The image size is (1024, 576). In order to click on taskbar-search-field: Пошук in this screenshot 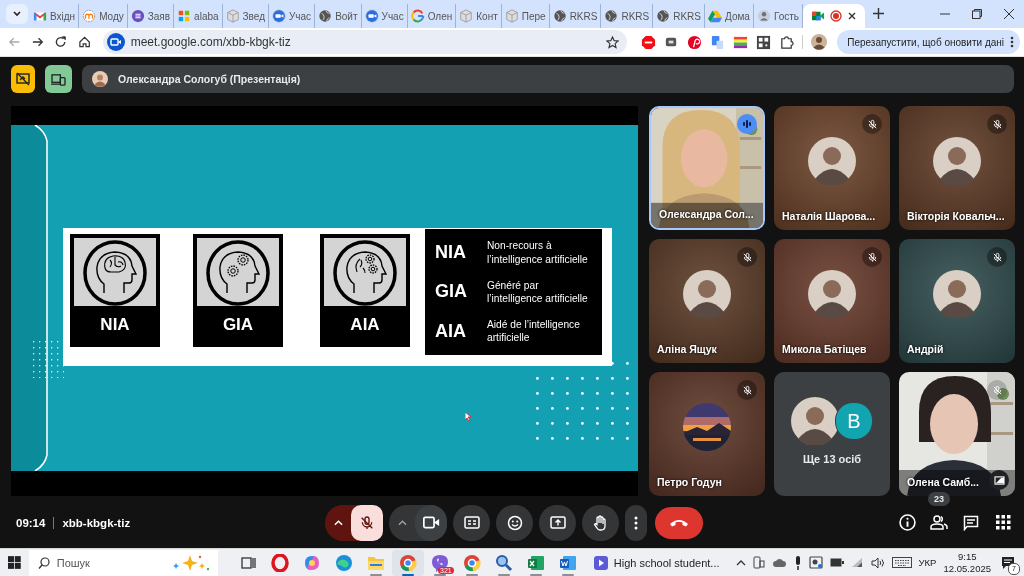, I will do `click(123, 562)`.